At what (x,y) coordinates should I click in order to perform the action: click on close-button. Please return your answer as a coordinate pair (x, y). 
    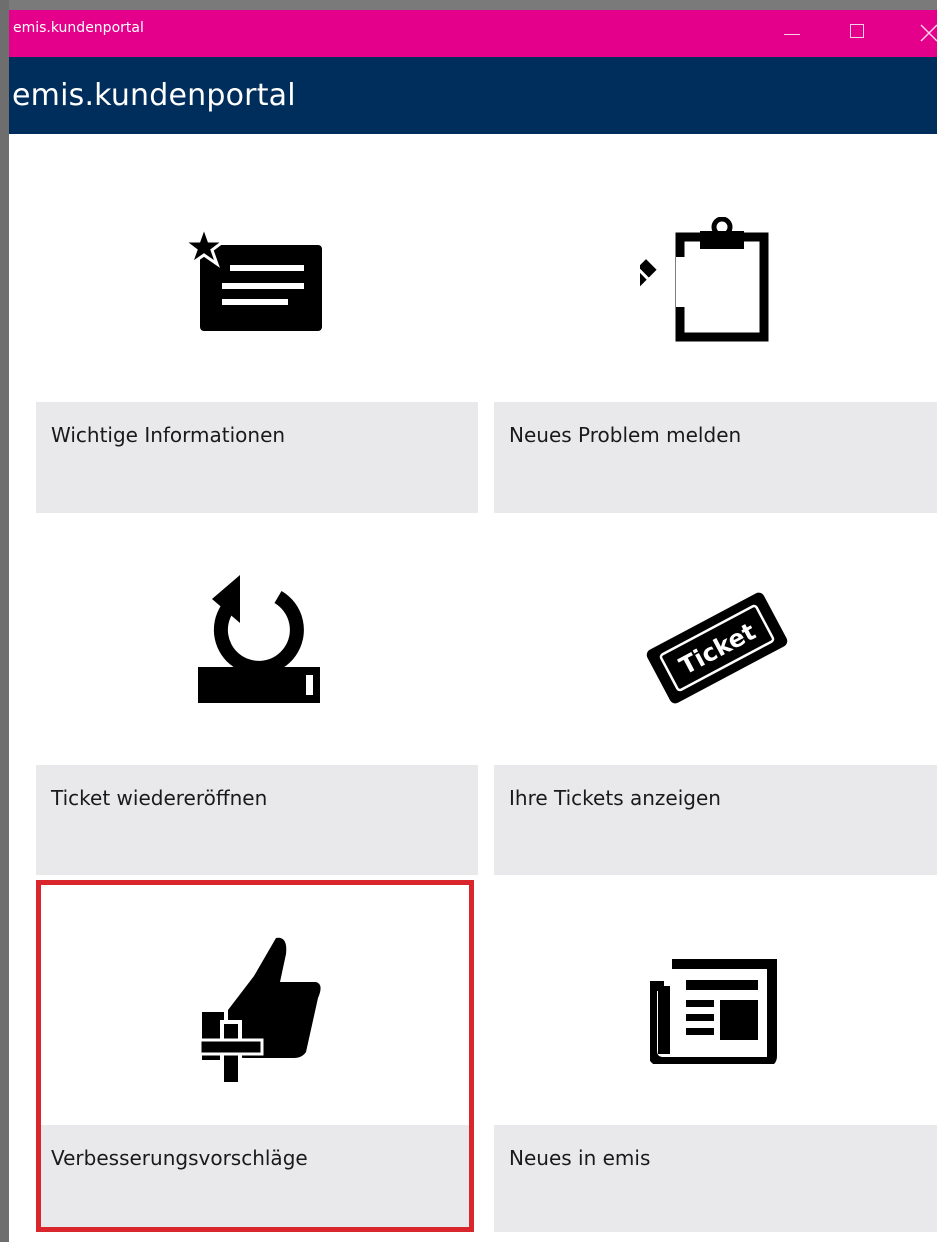
    Looking at the image, I should click on (921, 33).